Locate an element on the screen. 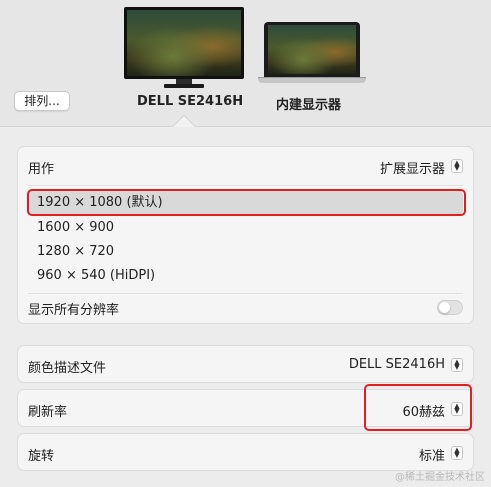  use-as-label: 用作 is located at coordinates (41, 169).